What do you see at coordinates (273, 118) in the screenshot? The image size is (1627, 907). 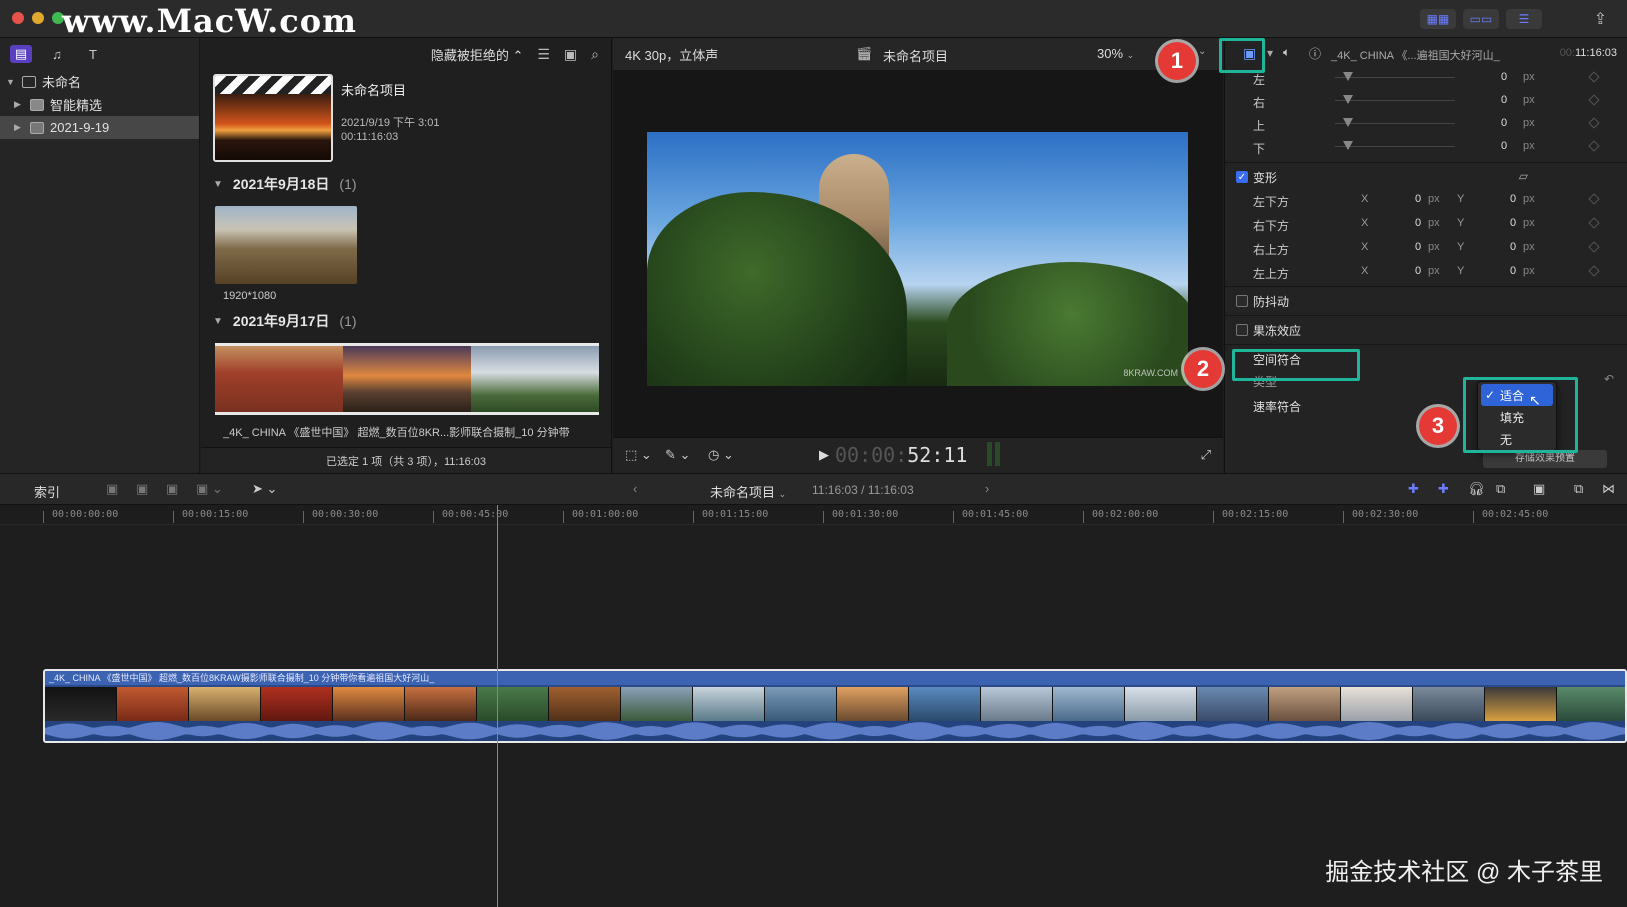 I see `project-thumbnail` at bounding box center [273, 118].